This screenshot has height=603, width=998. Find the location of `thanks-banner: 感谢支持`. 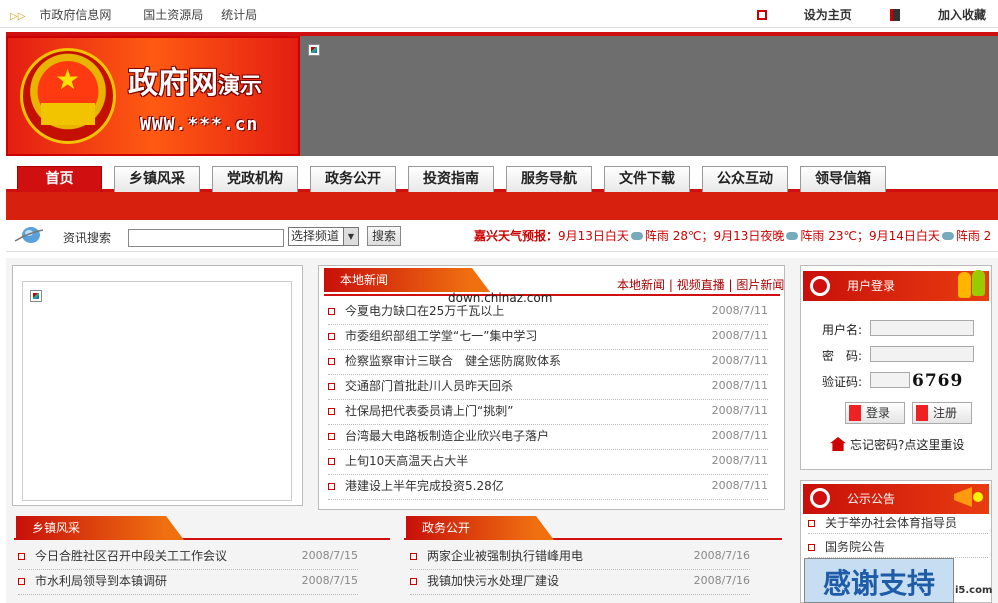

thanks-banner: 感谢支持 is located at coordinates (879, 580).